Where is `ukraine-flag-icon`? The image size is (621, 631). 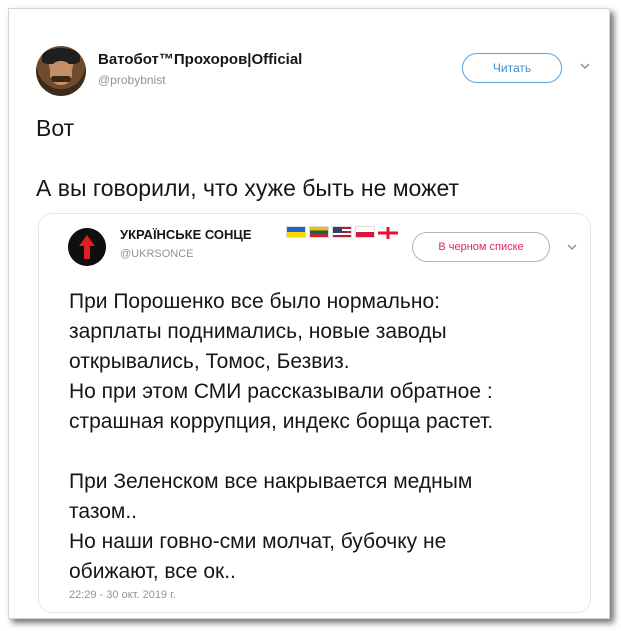 ukraine-flag-icon is located at coordinates (296, 232).